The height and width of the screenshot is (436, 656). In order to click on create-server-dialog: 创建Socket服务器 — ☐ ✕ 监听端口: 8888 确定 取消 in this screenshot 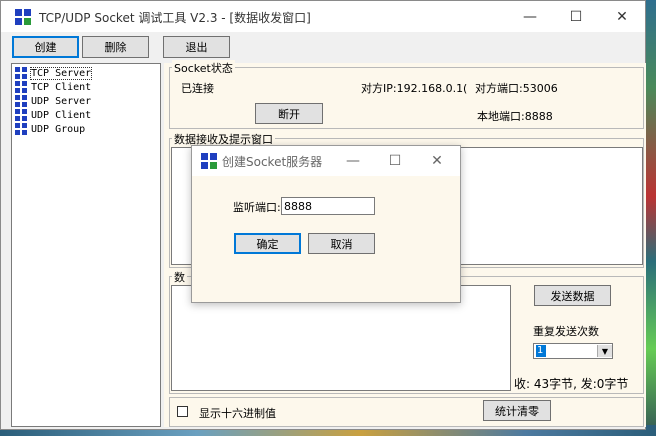, I will do `click(326, 224)`.